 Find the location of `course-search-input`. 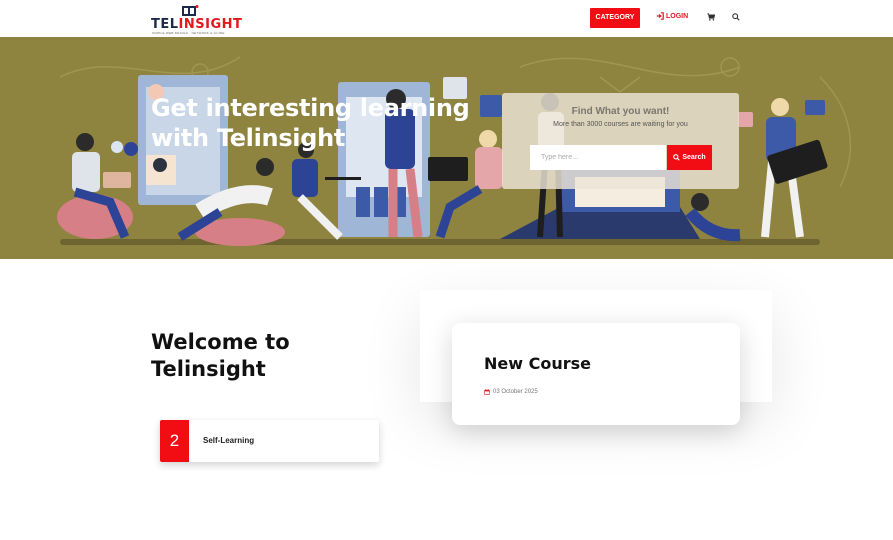

course-search-input is located at coordinates (598, 157).